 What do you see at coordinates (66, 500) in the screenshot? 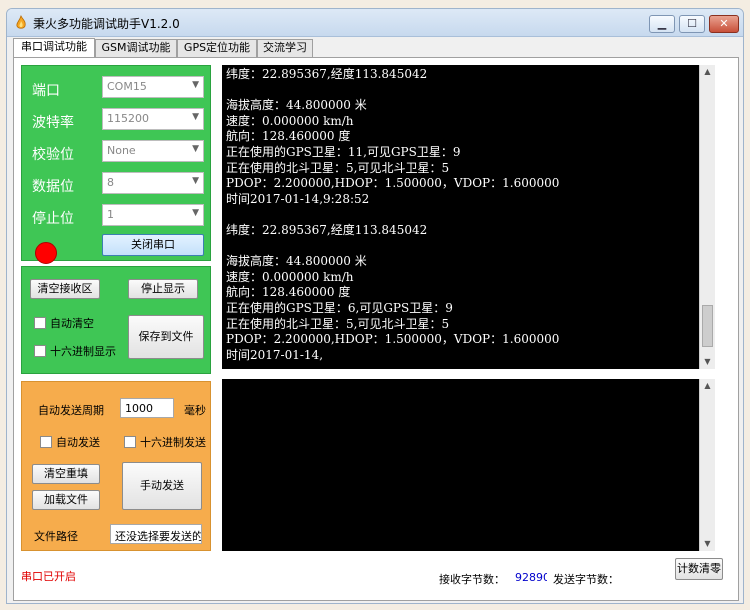
I see `load-file-button: 加载文件` at bounding box center [66, 500].